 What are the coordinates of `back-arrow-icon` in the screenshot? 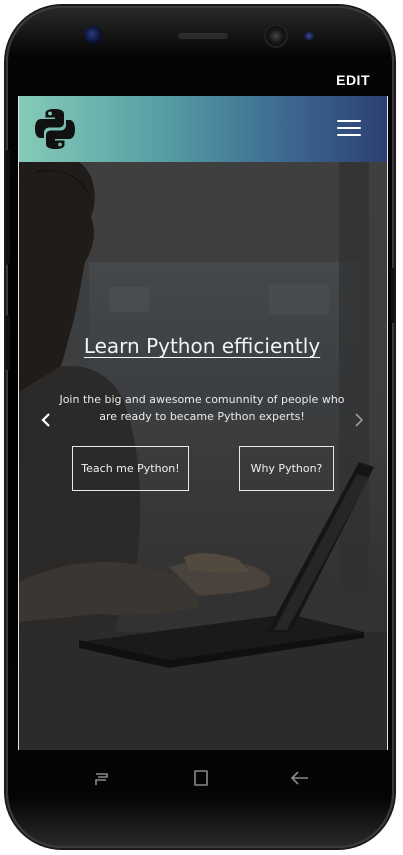 It's located at (300, 778).